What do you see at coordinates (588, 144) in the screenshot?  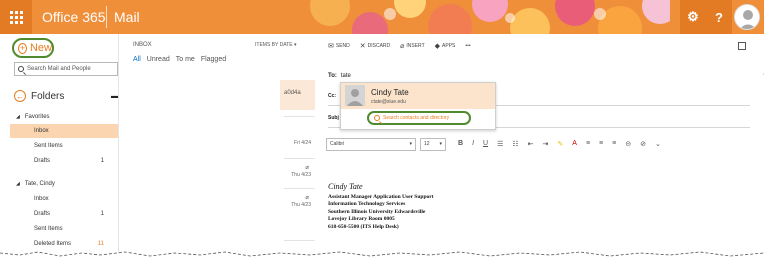 I see `align-left-icon: ≡` at bounding box center [588, 144].